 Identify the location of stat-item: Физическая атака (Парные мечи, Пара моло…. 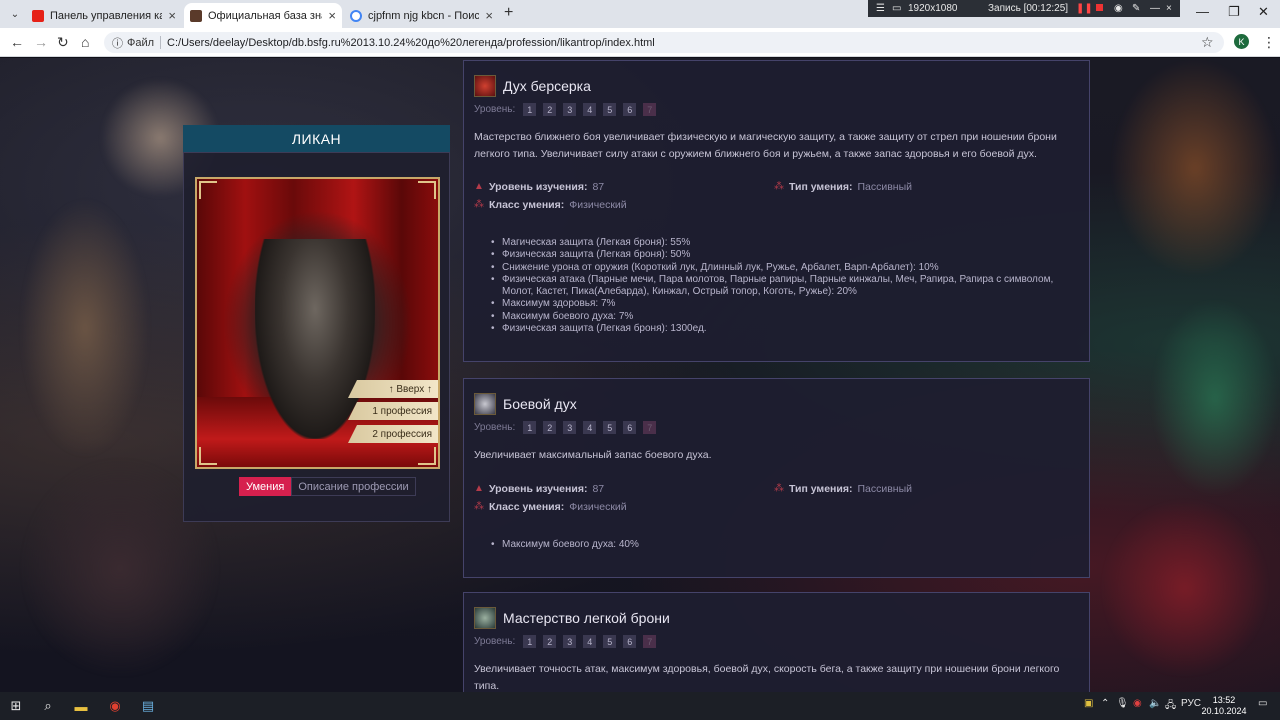
(774, 286).